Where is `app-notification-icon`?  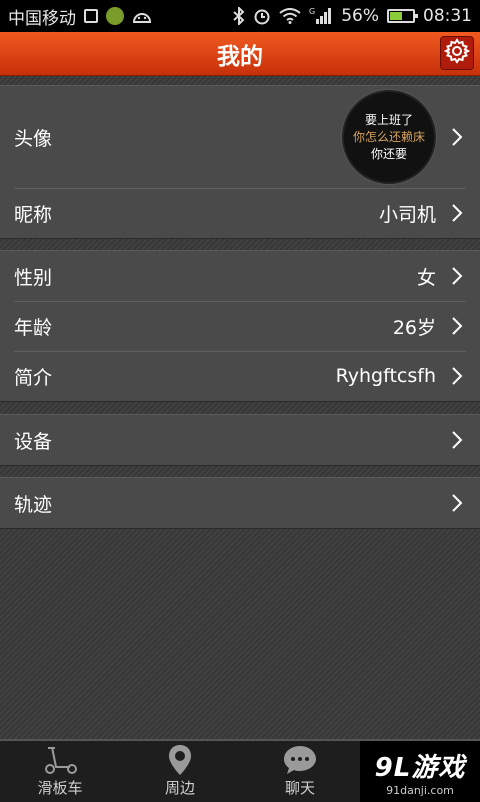
app-notification-icon is located at coordinates (115, 16).